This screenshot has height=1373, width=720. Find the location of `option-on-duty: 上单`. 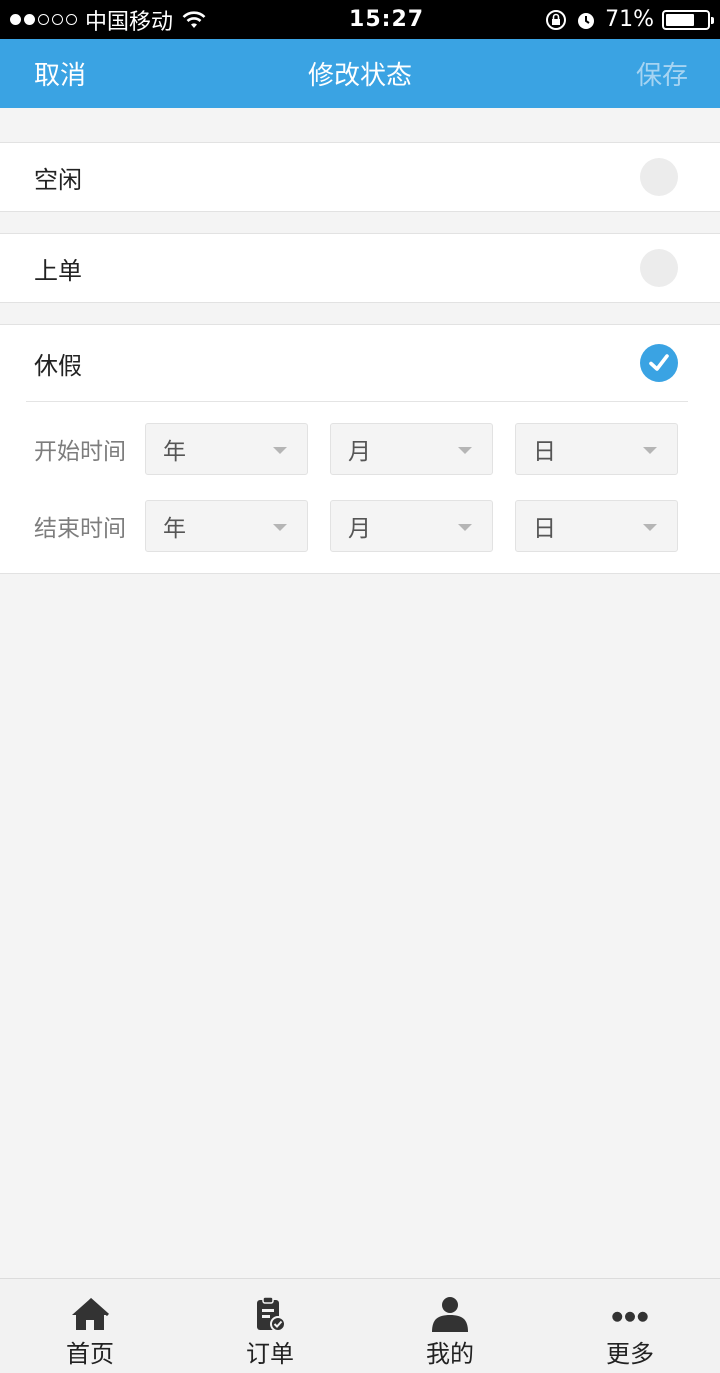

option-on-duty: 上单 is located at coordinates (360, 268).